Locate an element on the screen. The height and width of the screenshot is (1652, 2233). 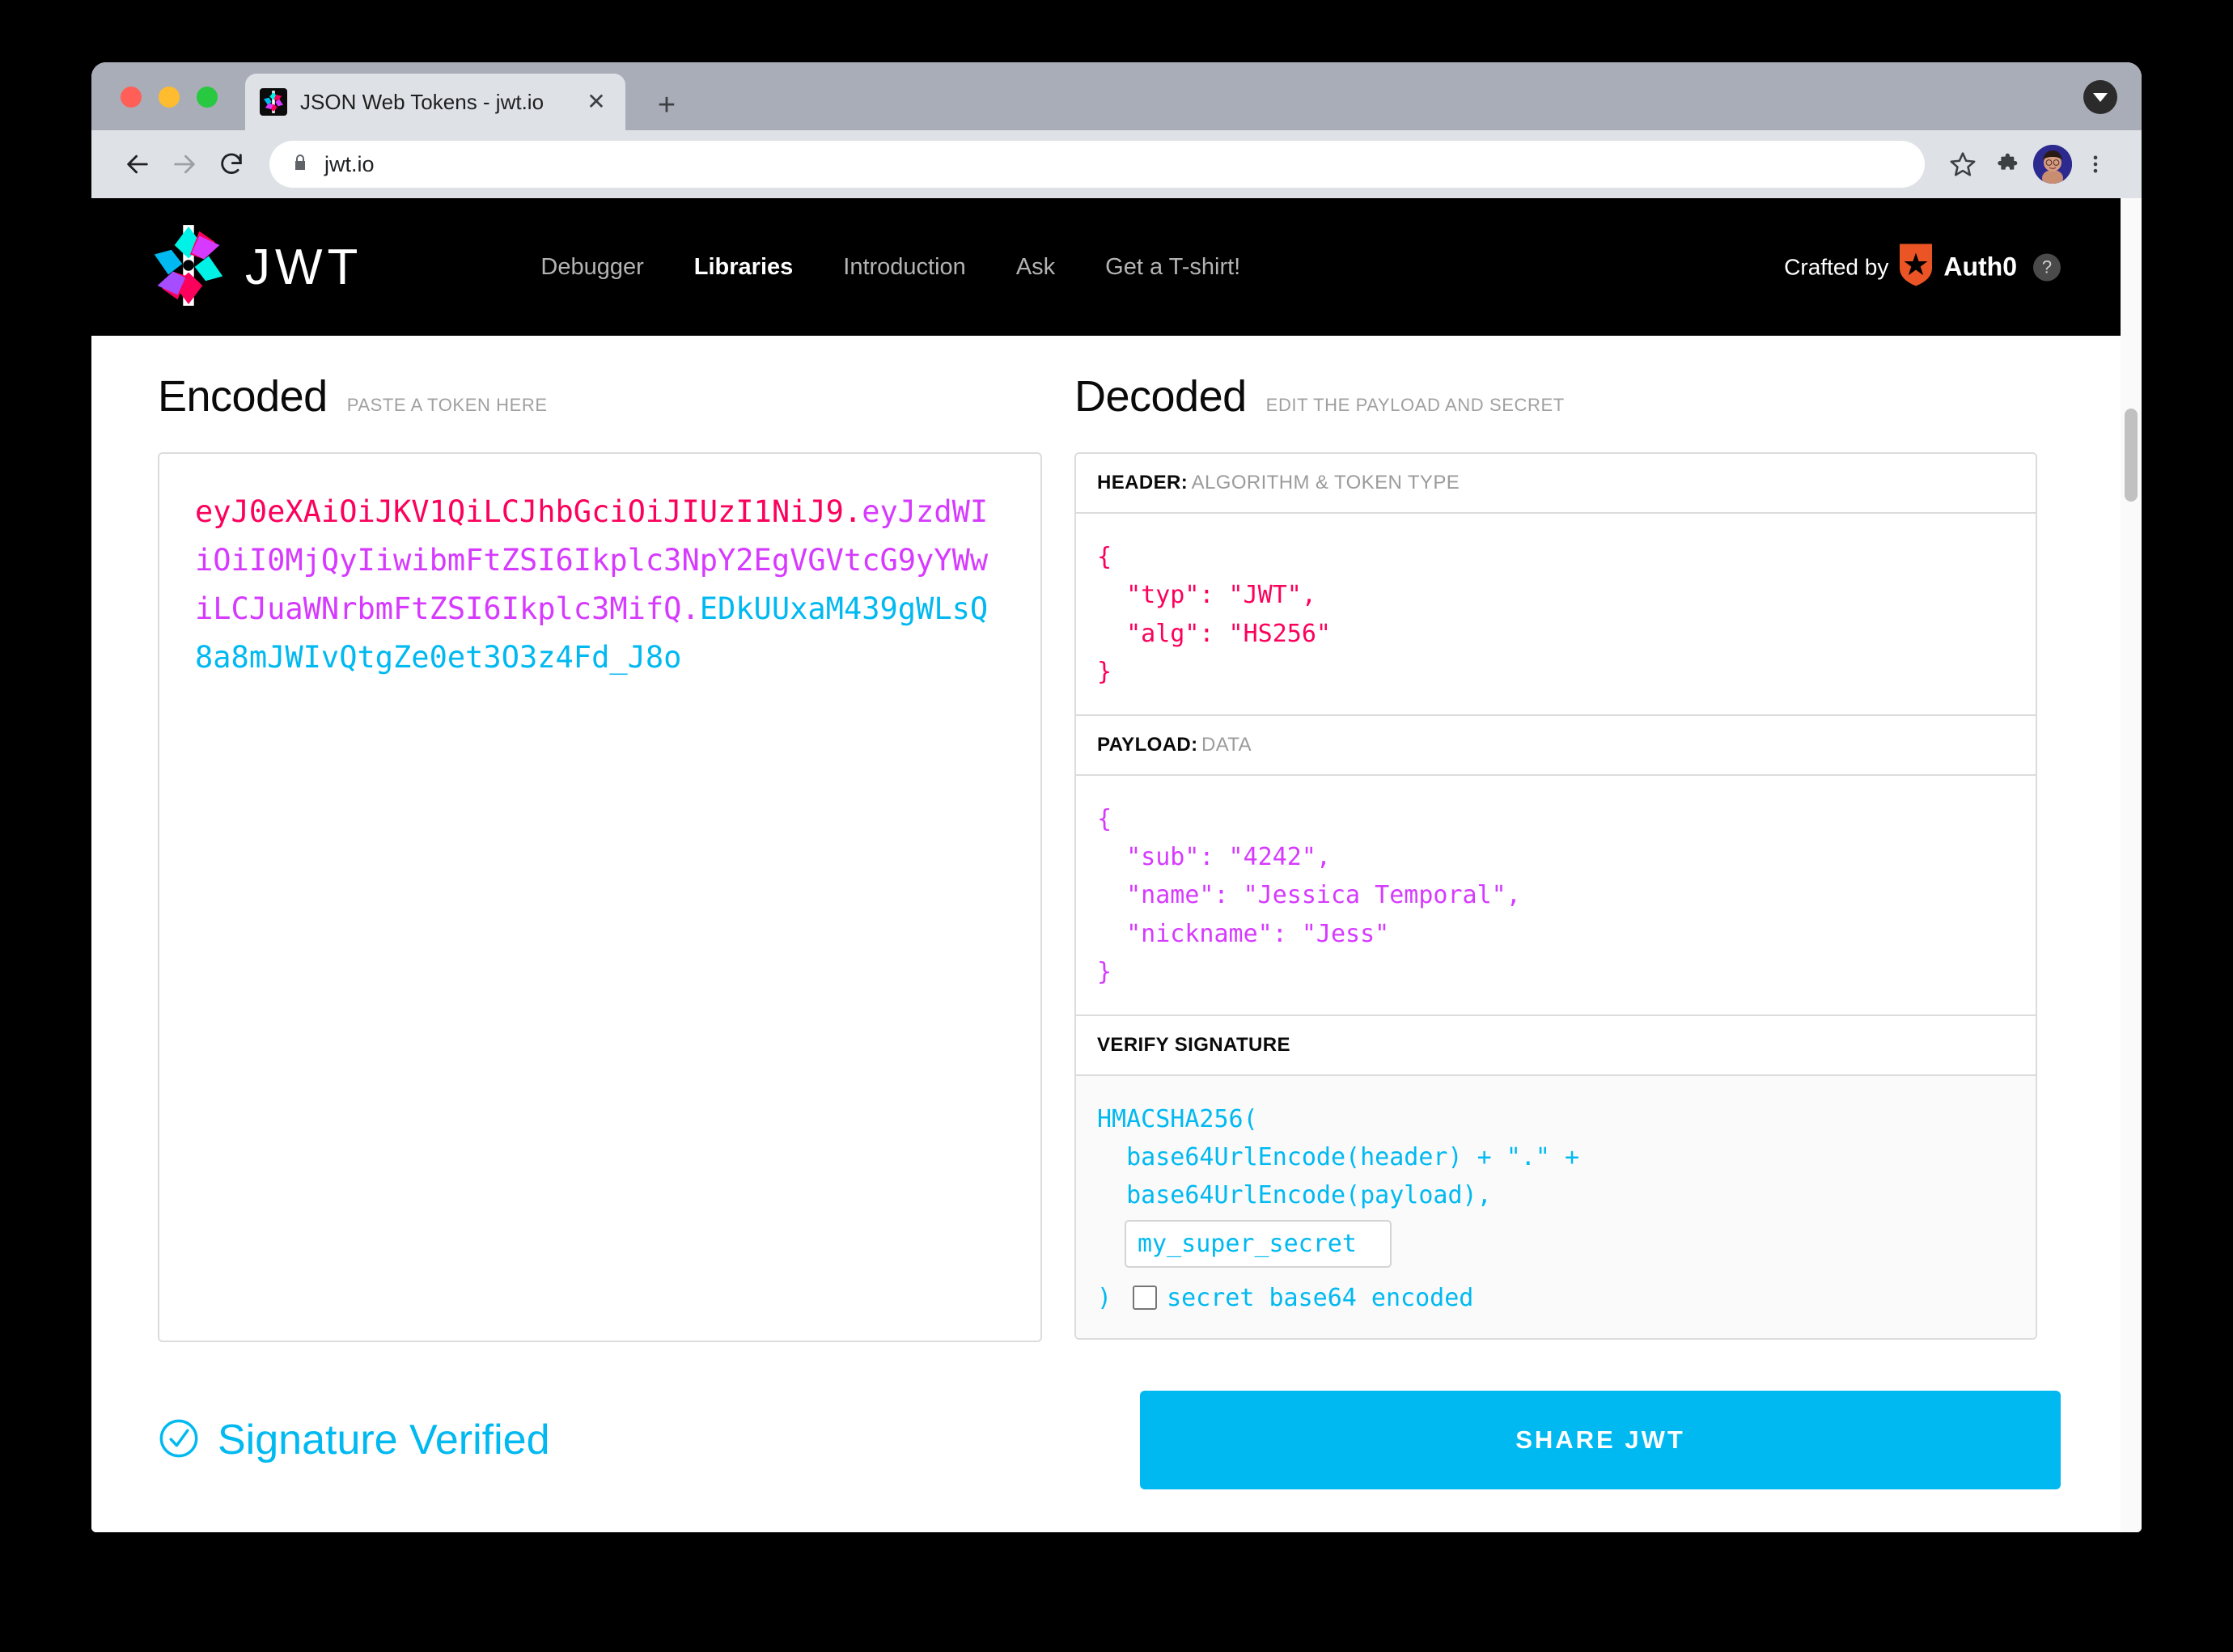
chevron-down-icon is located at coordinates (2100, 97).